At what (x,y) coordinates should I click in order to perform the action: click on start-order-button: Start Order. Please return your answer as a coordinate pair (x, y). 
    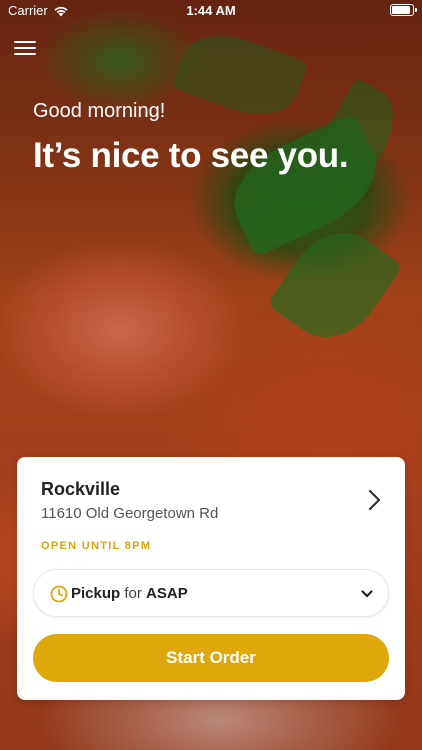
    Looking at the image, I should click on (211, 658).